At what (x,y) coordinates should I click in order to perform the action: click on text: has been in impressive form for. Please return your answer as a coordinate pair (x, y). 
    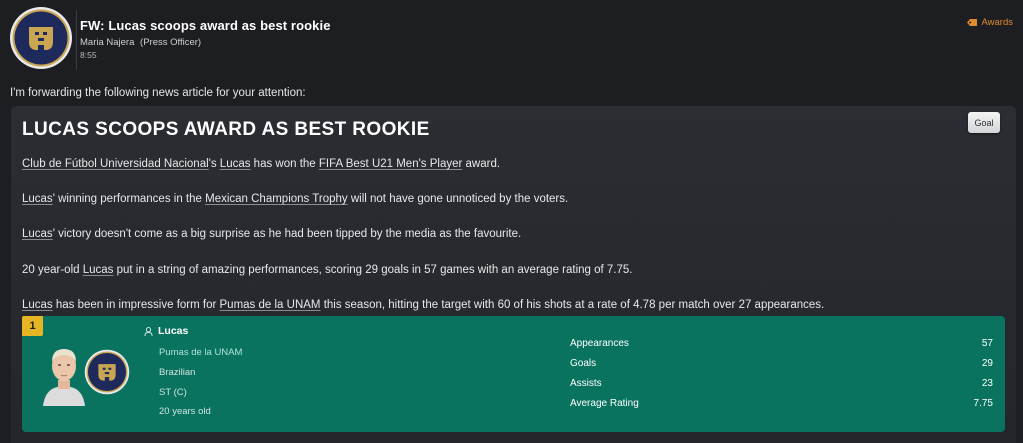
    Looking at the image, I should click on (136, 305).